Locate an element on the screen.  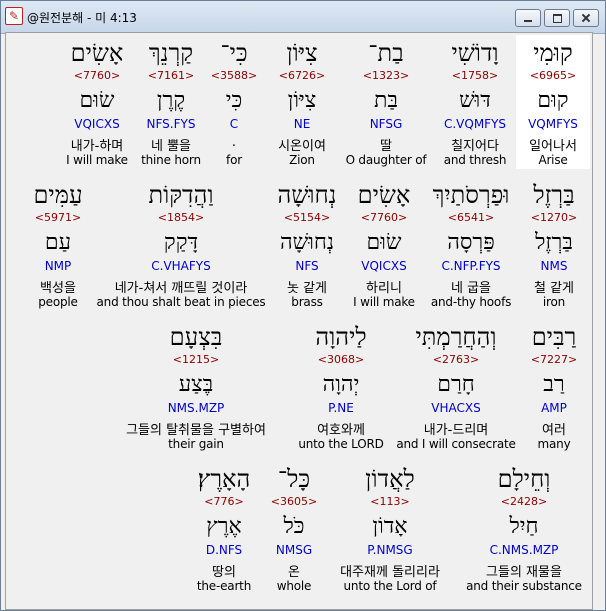
strongs-number: <5154> is located at coordinates (307, 217).